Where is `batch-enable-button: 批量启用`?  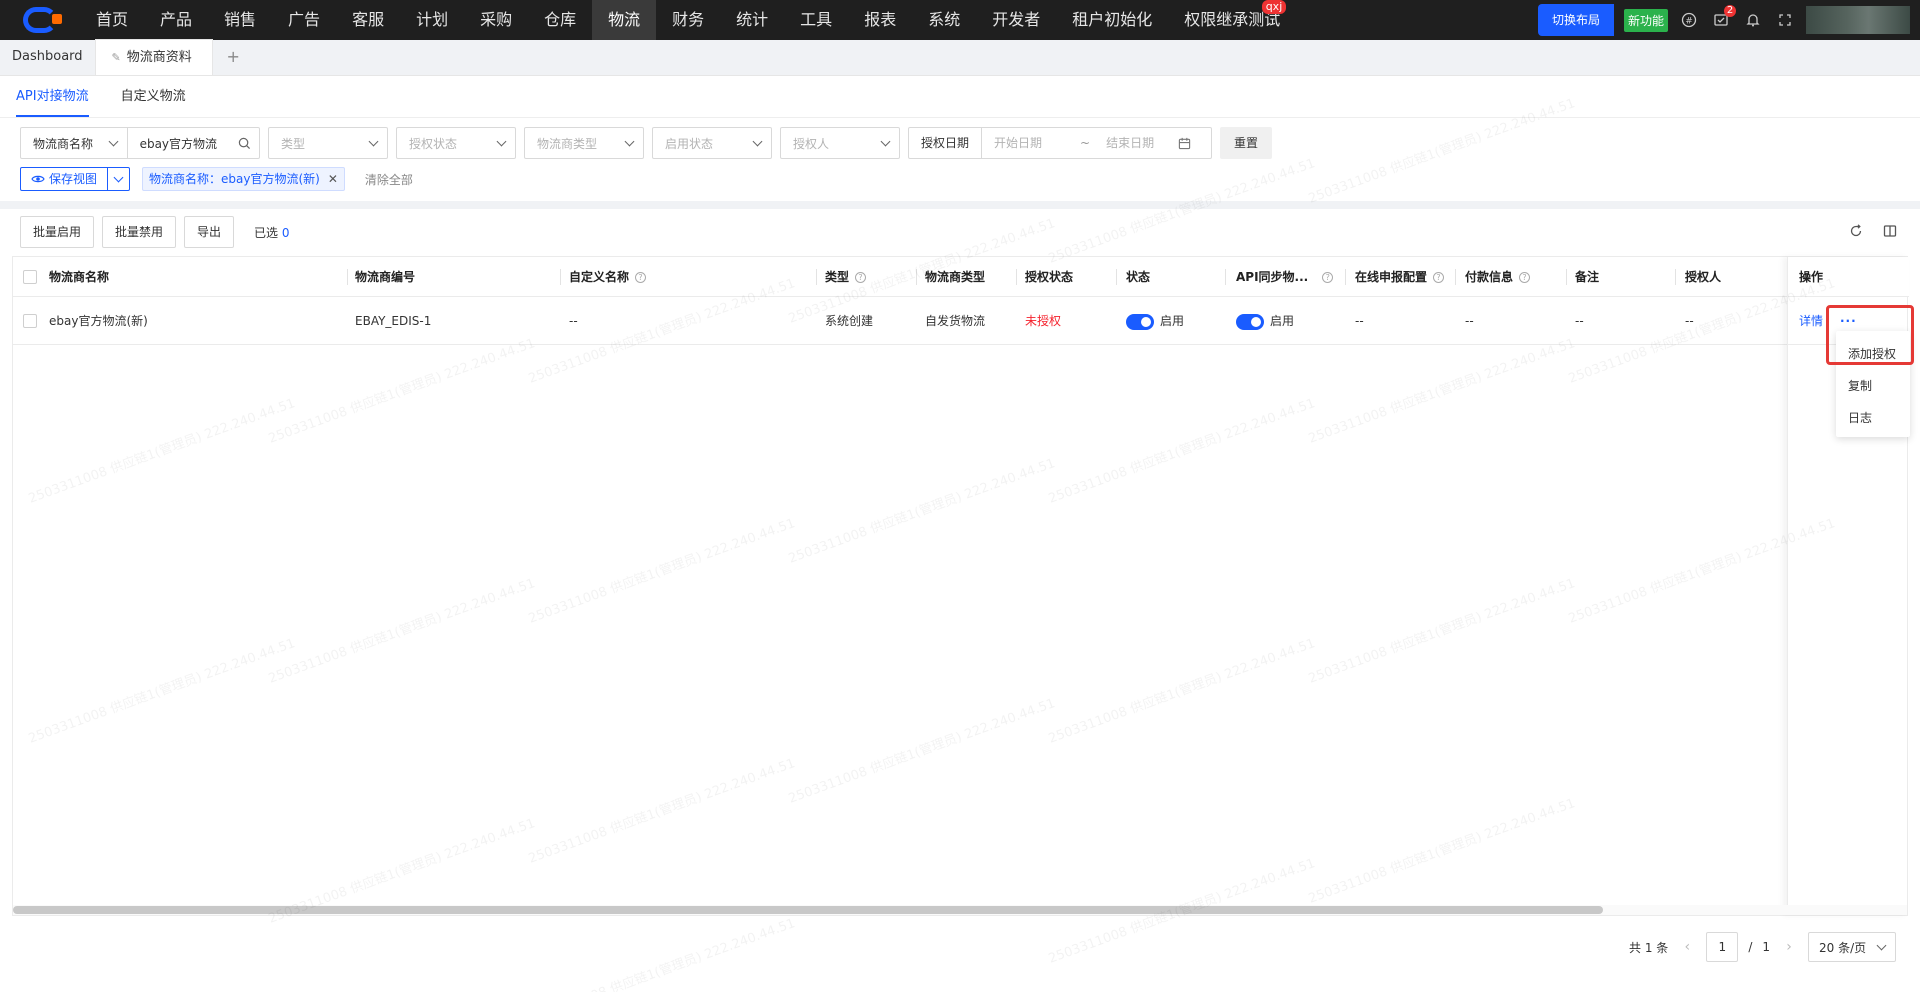 batch-enable-button: 批量启用 is located at coordinates (57, 232).